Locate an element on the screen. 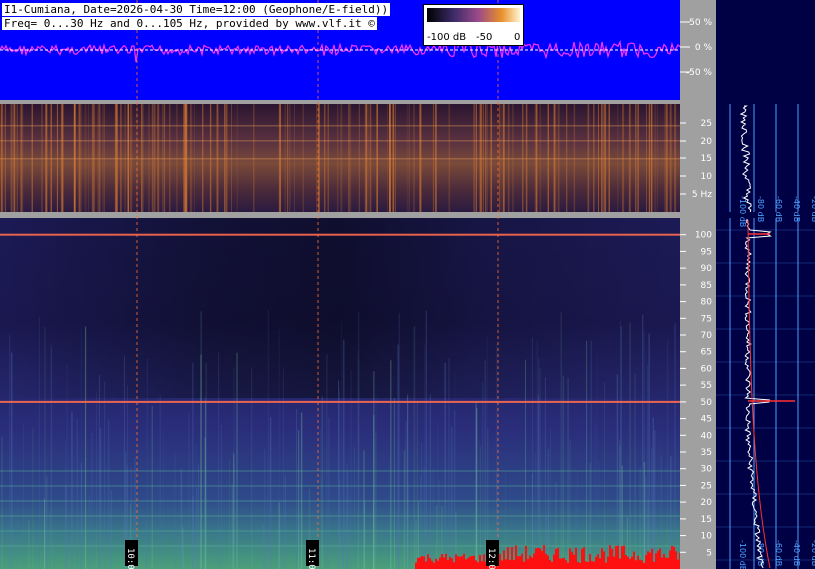 Image resolution: width=815 pixels, height=569 pixels. high-tick-label: 5 is located at coordinates (709, 553).